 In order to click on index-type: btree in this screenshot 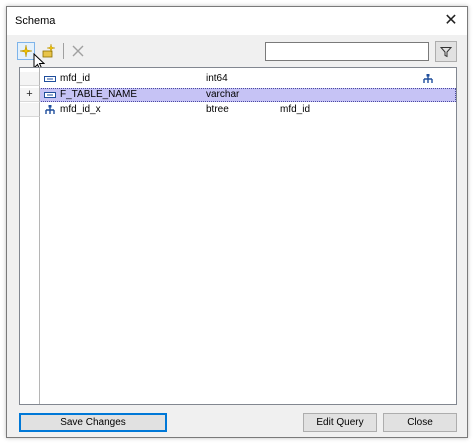, I will do `click(217, 109)`.